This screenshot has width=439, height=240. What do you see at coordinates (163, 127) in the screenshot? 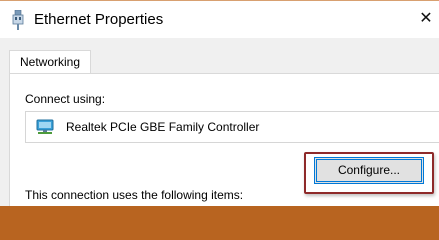
I see `adapter-name: Realtek PCIe GBE Family Controller` at bounding box center [163, 127].